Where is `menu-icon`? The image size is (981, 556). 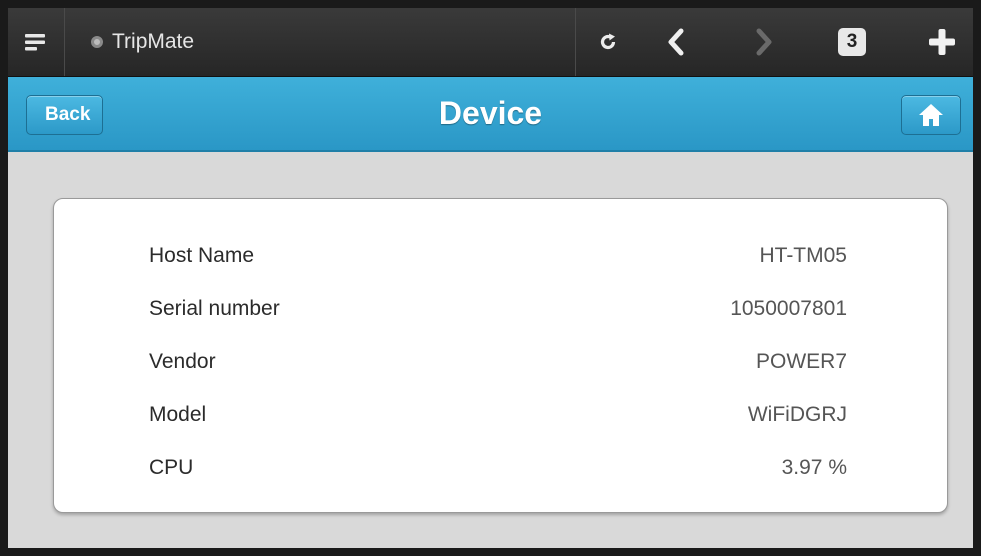 menu-icon is located at coordinates (35, 42).